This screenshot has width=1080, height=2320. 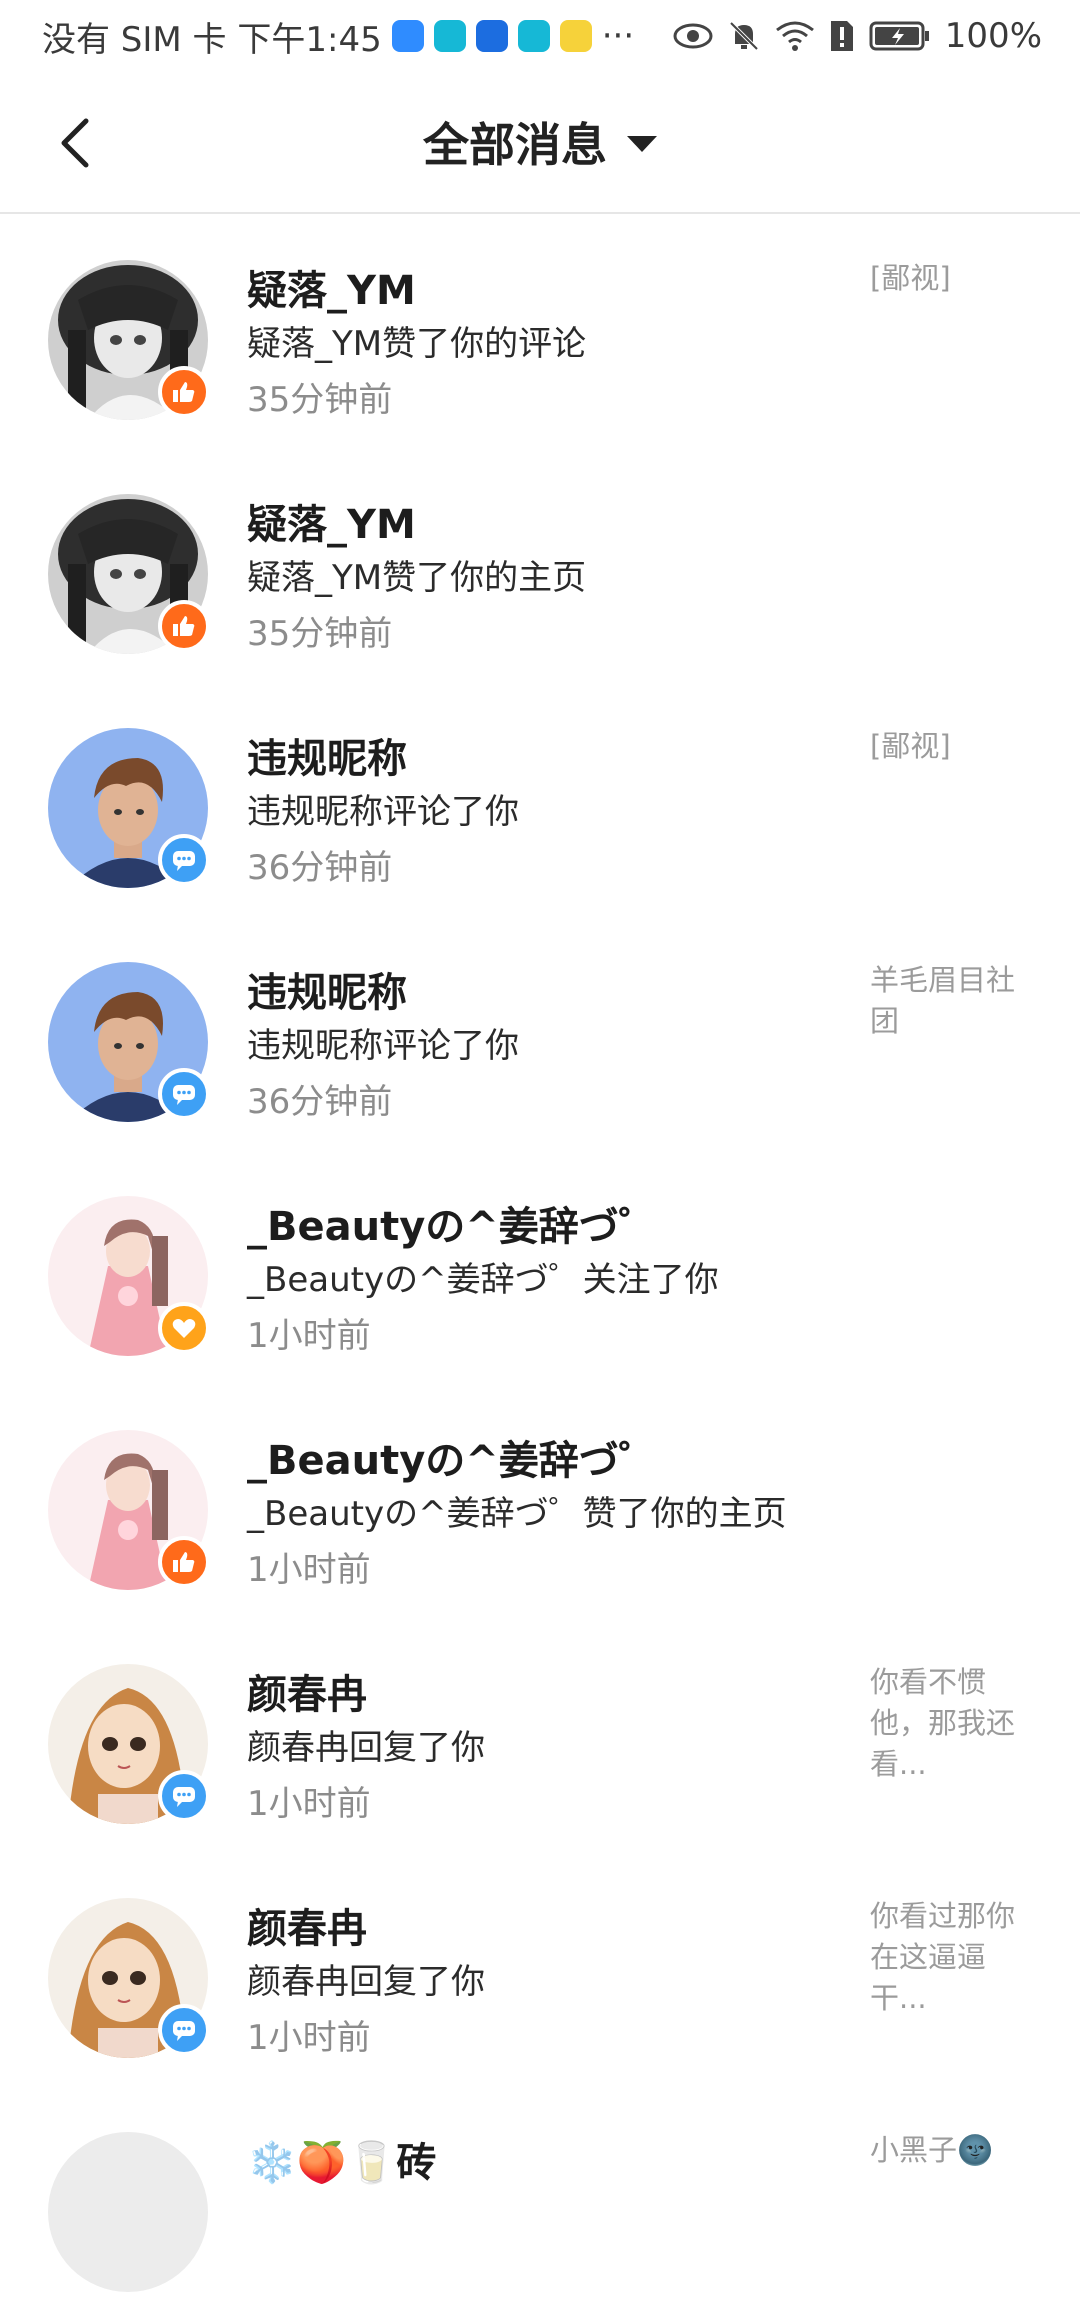 What do you see at coordinates (857, 36) in the screenshot?
I see `status-right: 100%` at bounding box center [857, 36].